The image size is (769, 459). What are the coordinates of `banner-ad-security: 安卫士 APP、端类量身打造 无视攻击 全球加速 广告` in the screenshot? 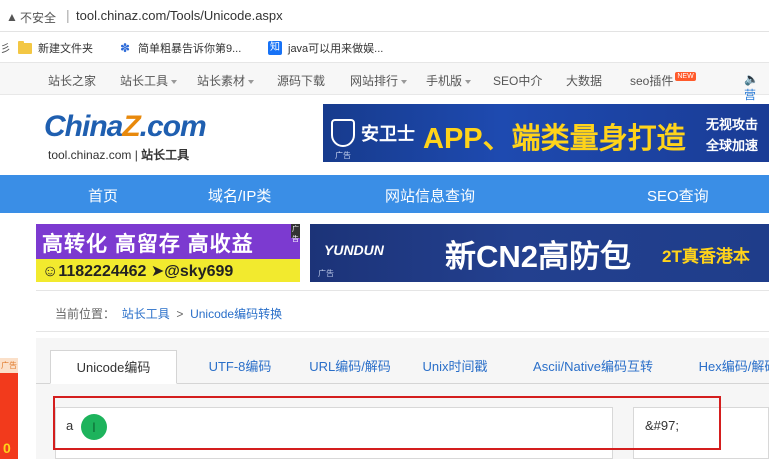 It's located at (546, 133).